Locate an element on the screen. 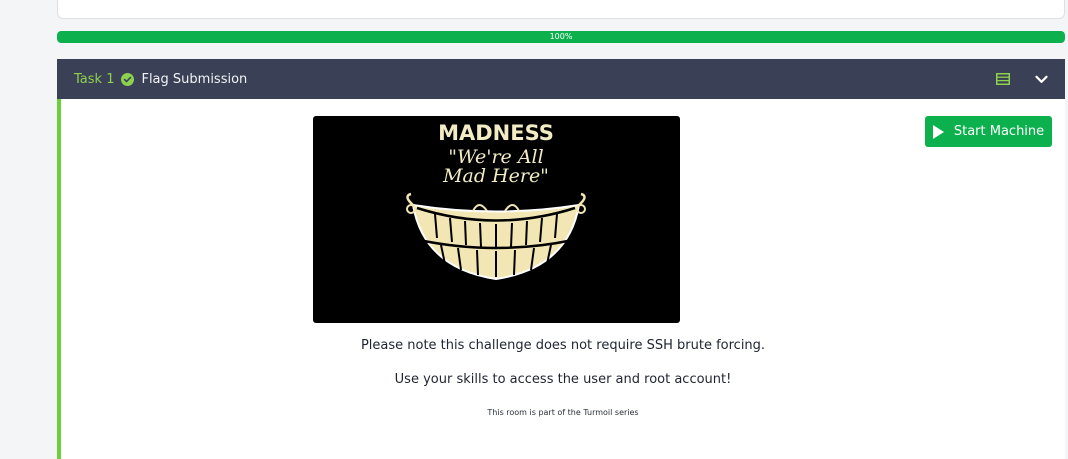 The width and height of the screenshot is (1068, 459). progress-label: 100% is located at coordinates (561, 36).